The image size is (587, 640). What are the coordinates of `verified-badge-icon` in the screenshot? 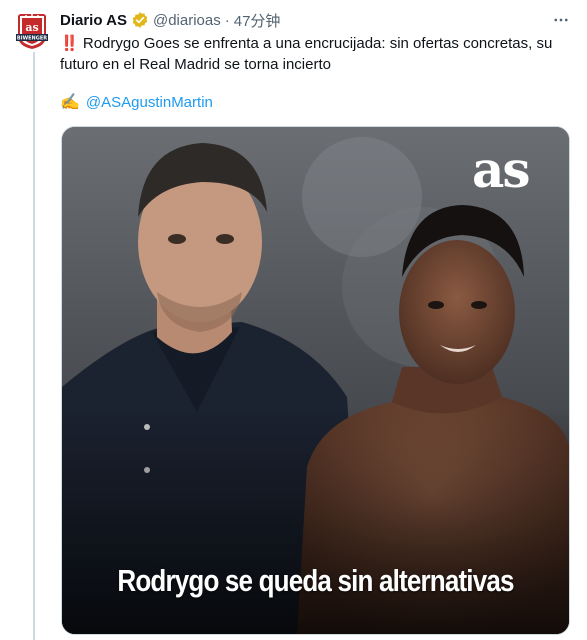 It's located at (140, 20).